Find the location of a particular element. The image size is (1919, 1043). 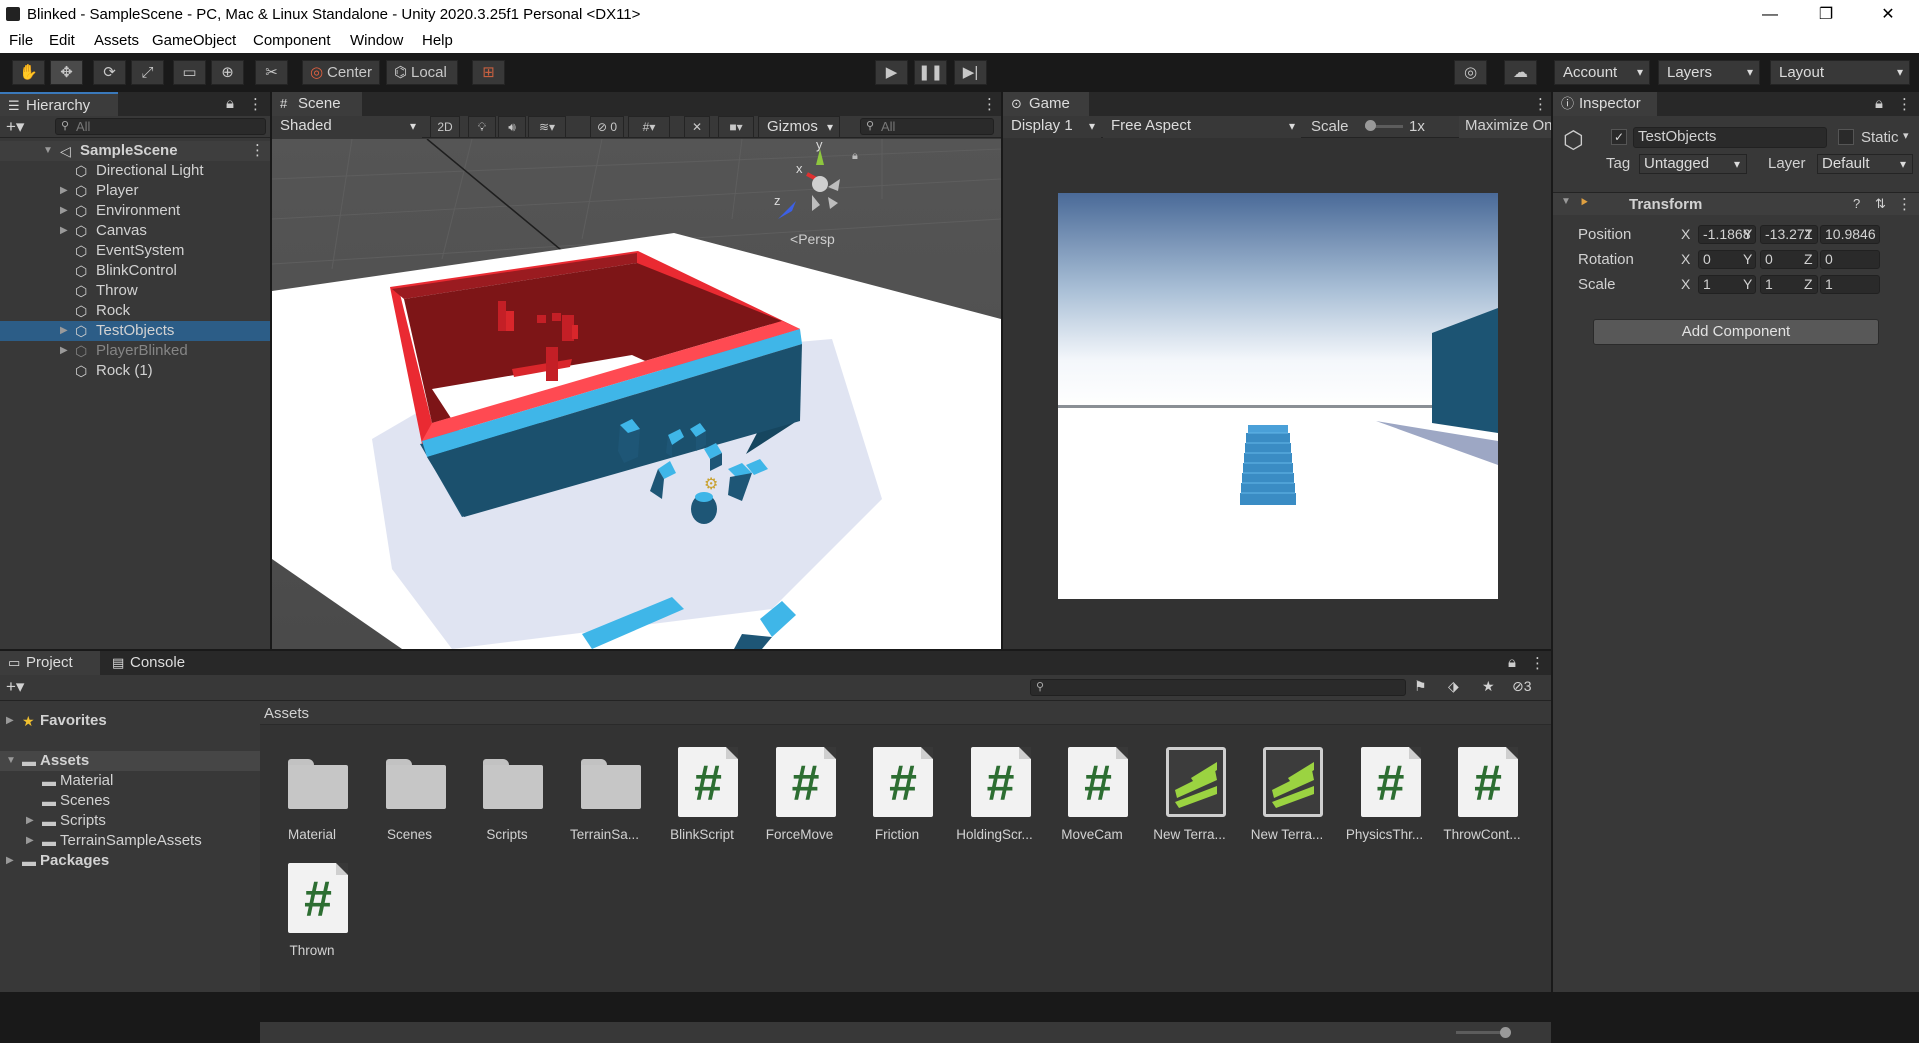

project-tree-item: ▶ ▬ Packages is located at coordinates (130, 861).